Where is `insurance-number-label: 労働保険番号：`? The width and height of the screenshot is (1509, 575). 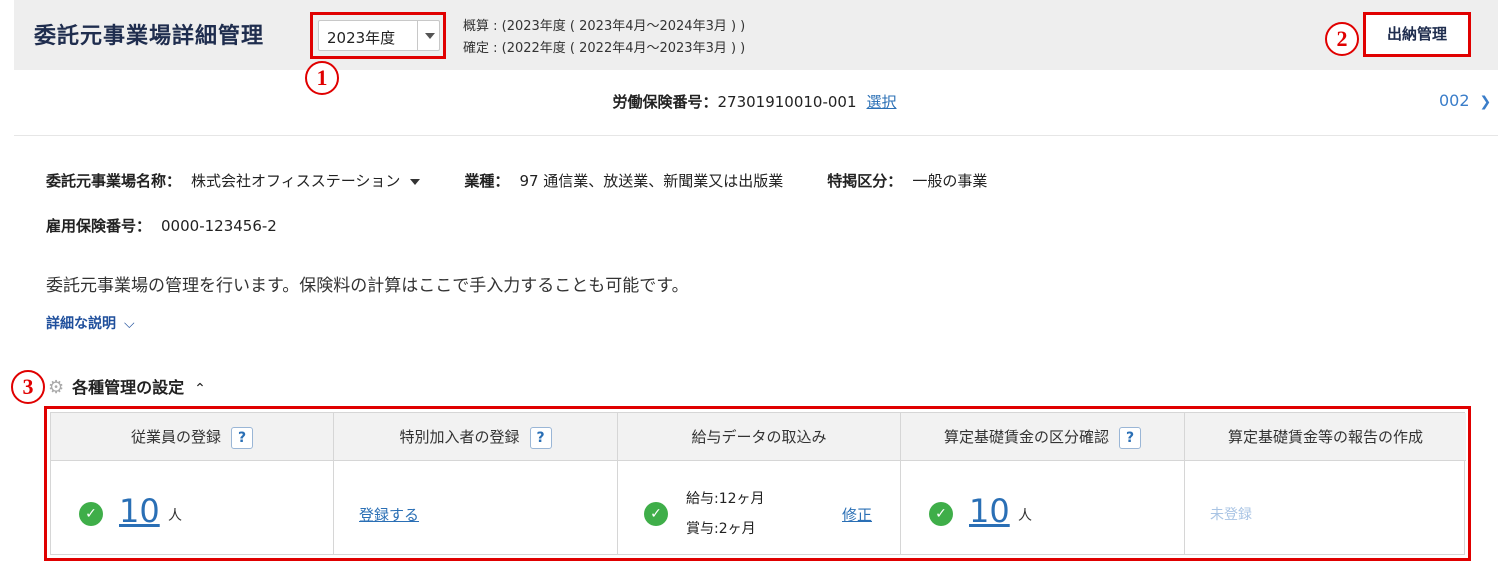 insurance-number-label: 労働保険番号： is located at coordinates (665, 102).